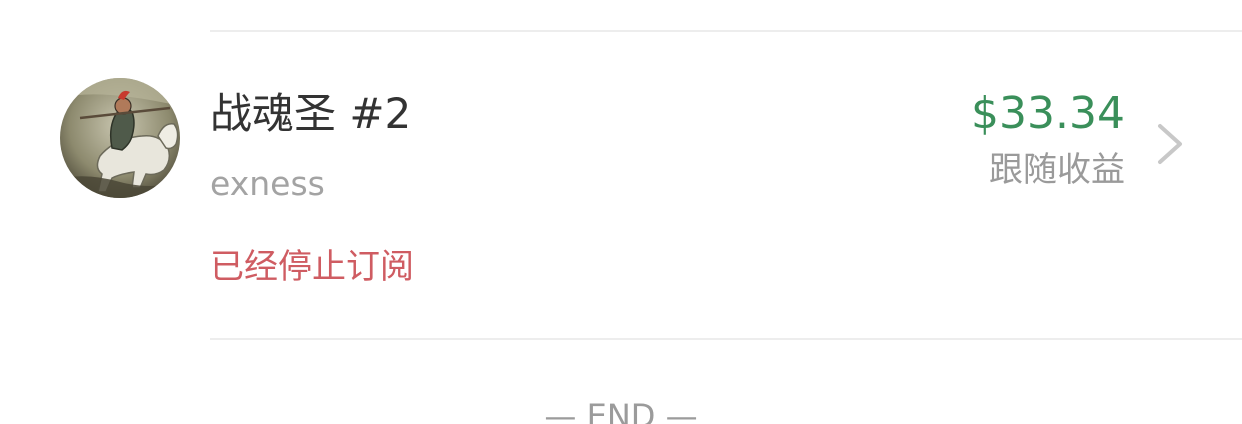 This screenshot has width=1242, height=424. What do you see at coordinates (311, 113) in the screenshot?
I see `trader-name: 战魂圣 #2` at bounding box center [311, 113].